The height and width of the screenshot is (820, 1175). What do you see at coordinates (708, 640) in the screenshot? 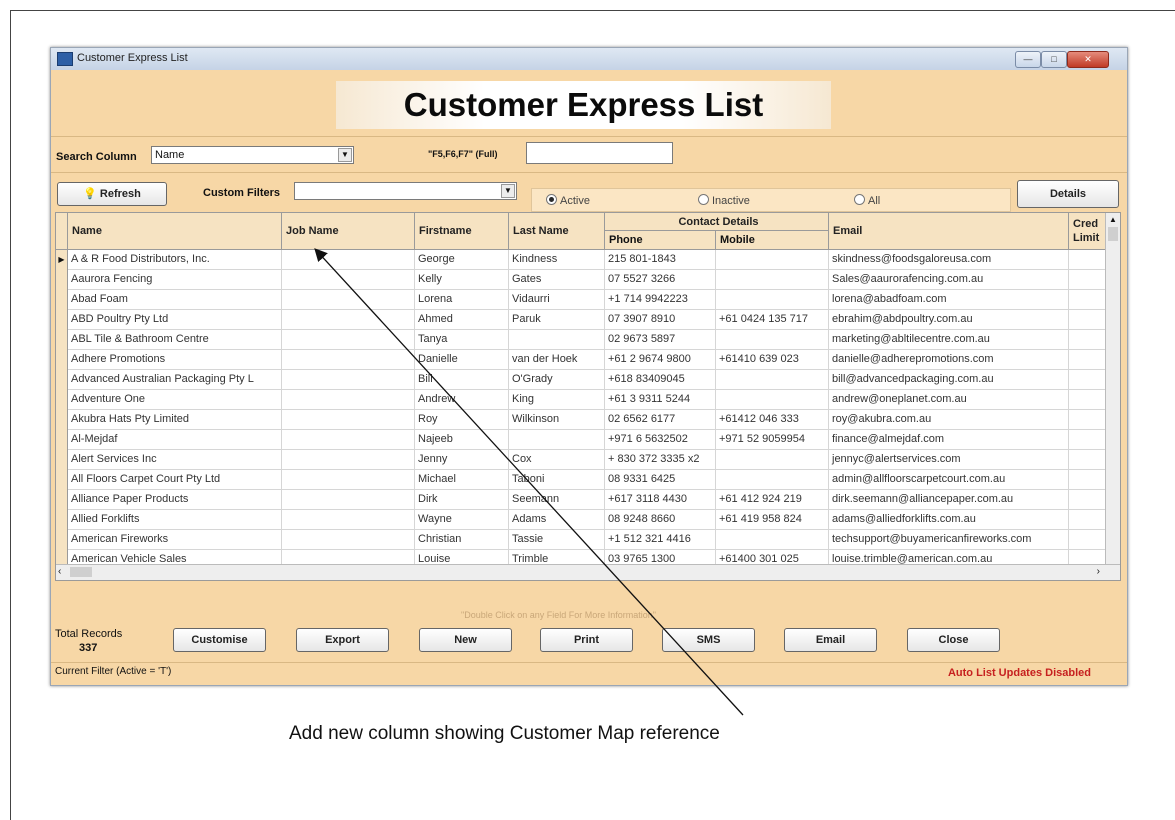
I see `sms-button: SMS` at bounding box center [708, 640].